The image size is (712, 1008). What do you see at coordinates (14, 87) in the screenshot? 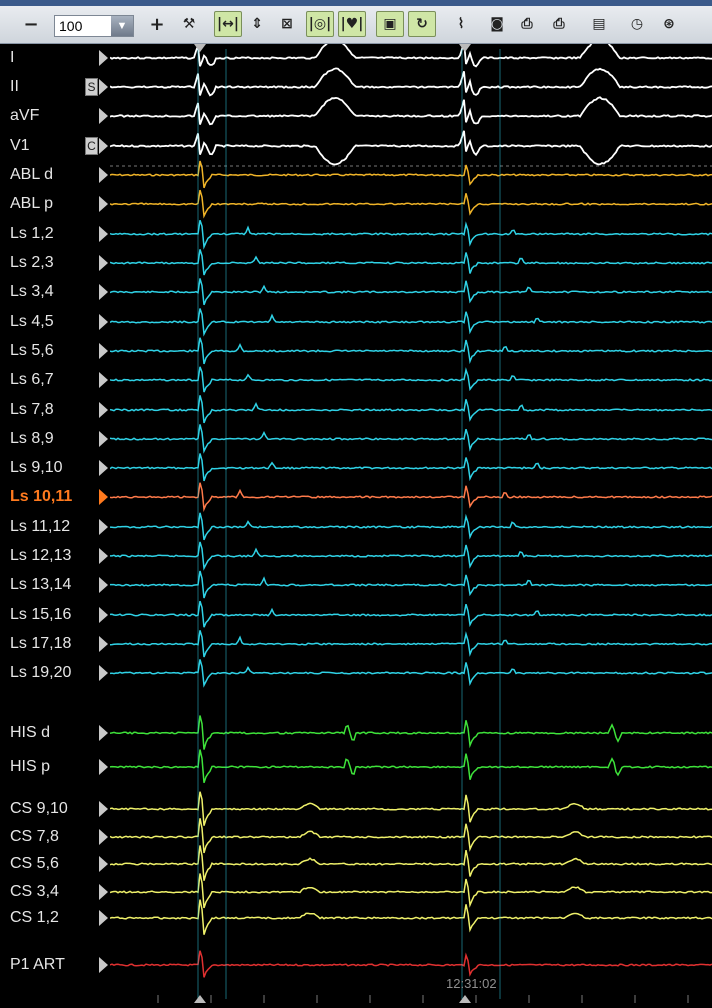
I see `channel-label: II` at bounding box center [14, 87].